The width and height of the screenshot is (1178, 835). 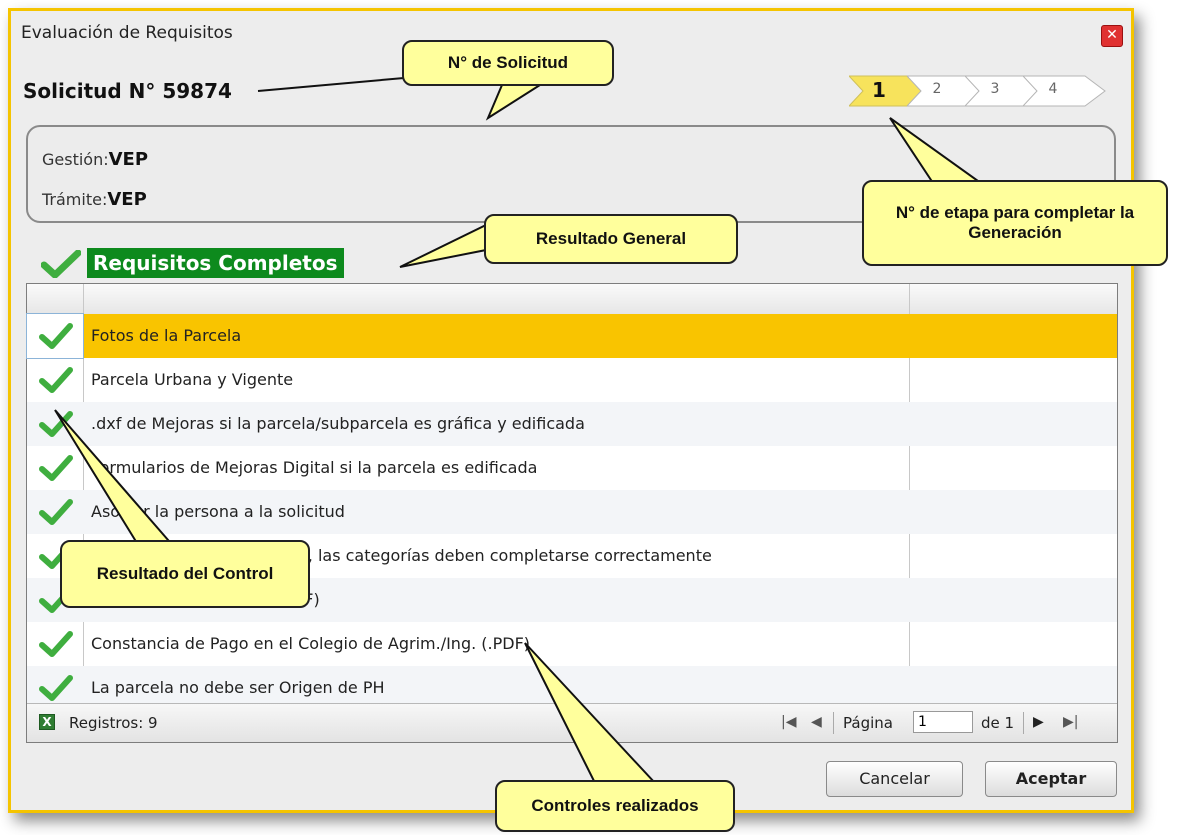 I want to click on callout-step: N° de etapa para completar la Generación, so click(x=1015, y=223).